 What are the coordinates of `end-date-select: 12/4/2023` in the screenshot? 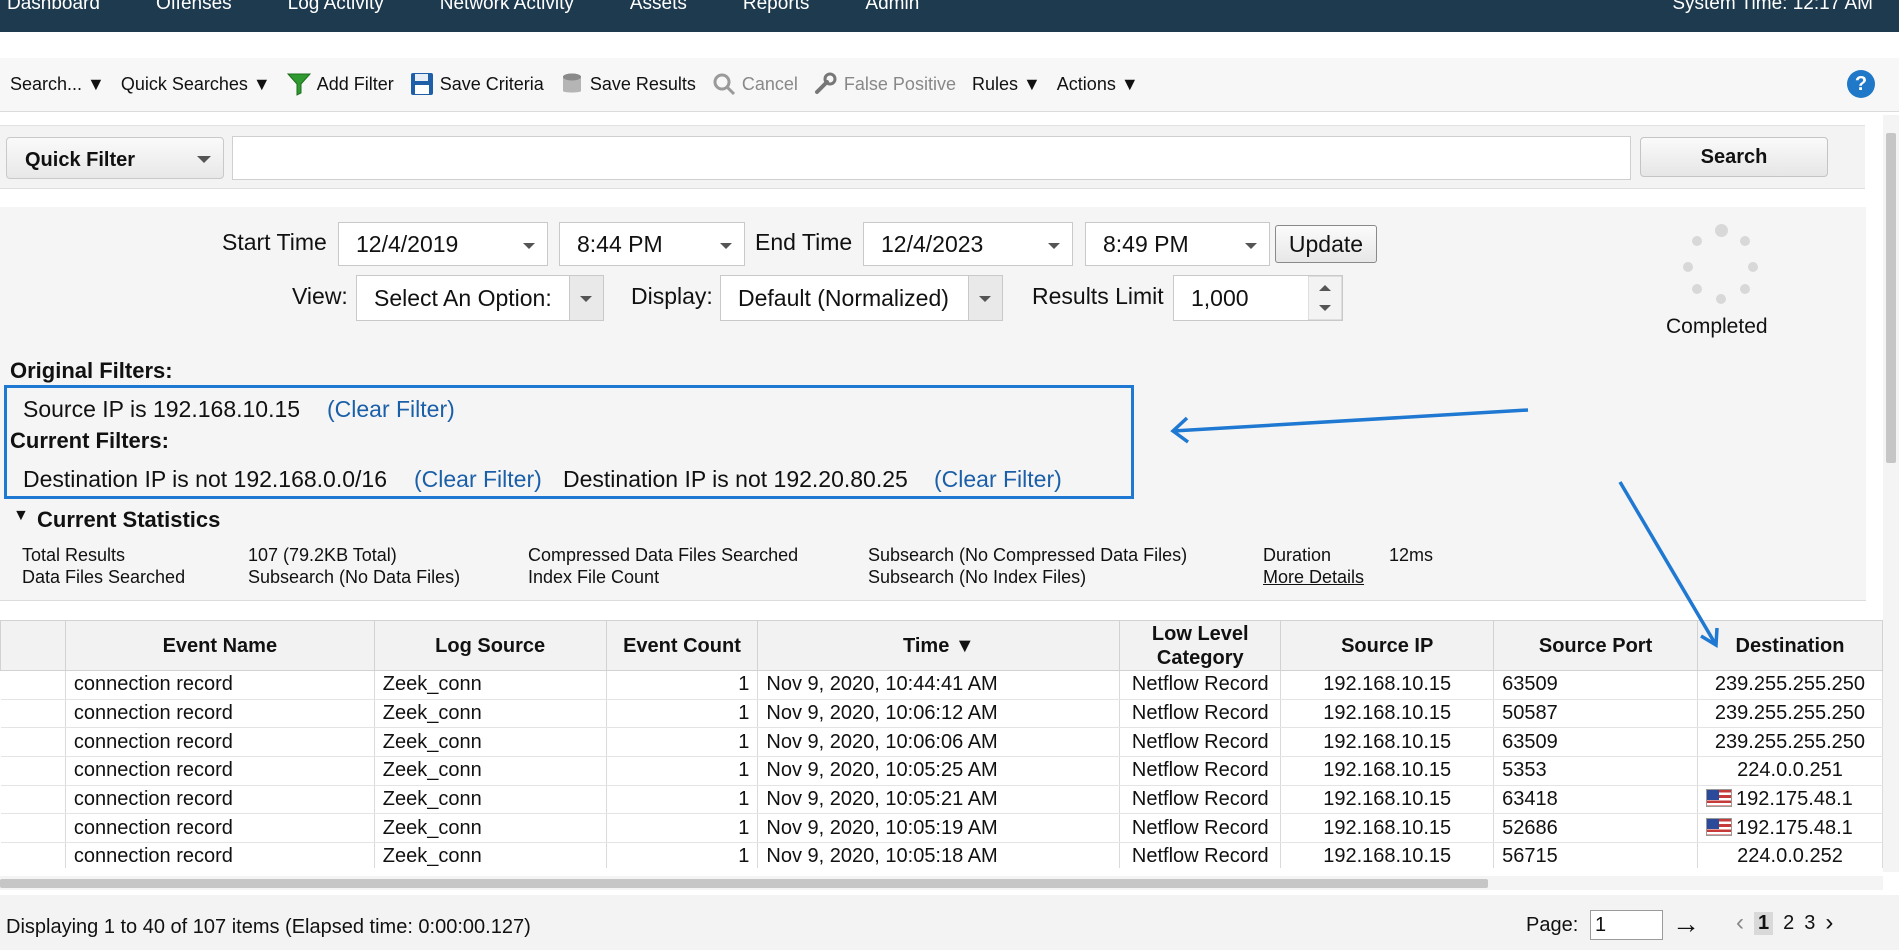 It's located at (968, 244).